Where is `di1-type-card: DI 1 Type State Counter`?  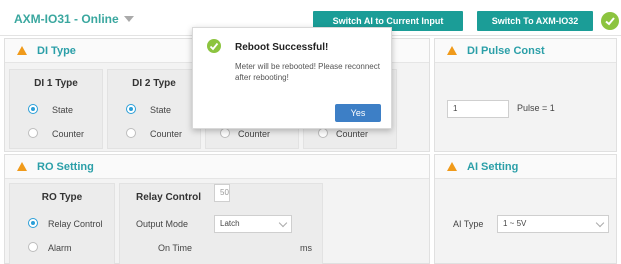
di1-type-card: DI 1 Type State Counter is located at coordinates (56, 109).